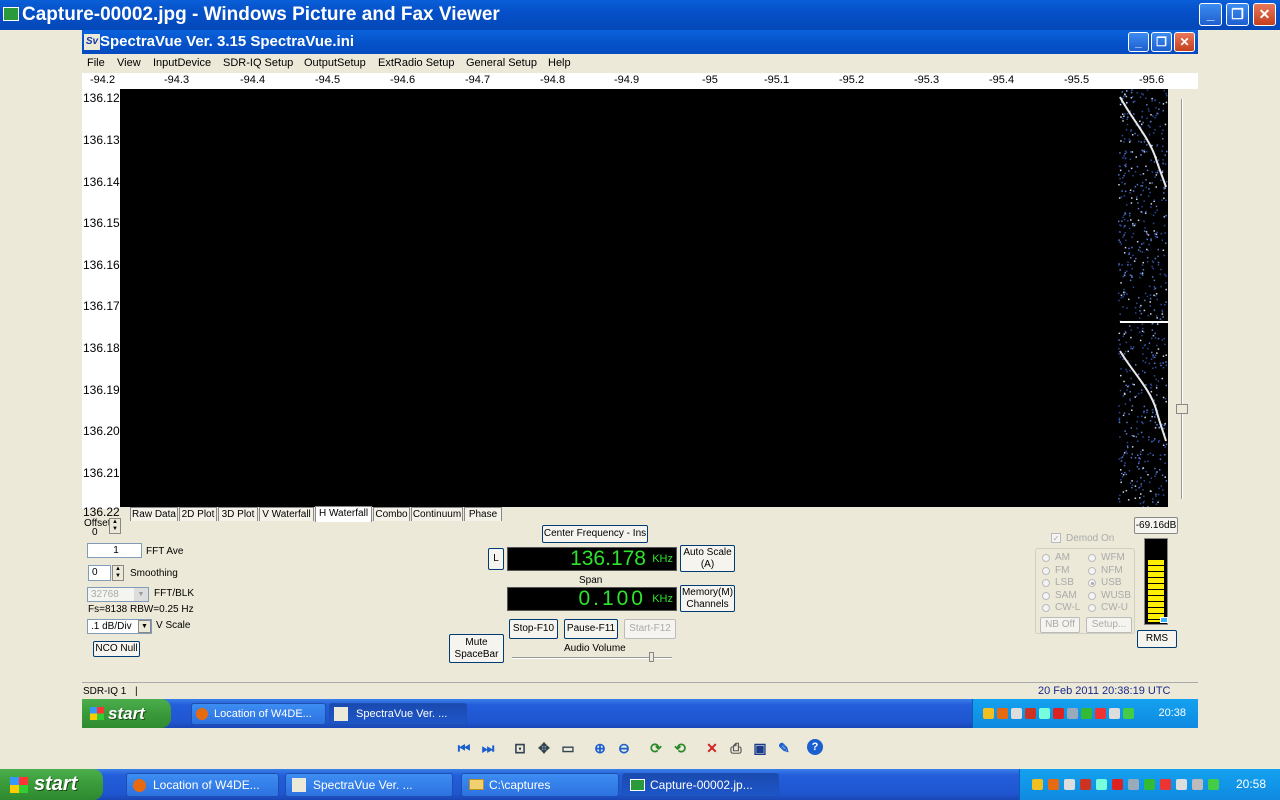  What do you see at coordinates (99, 573) in the screenshot?
I see `smoothing-input: 0` at bounding box center [99, 573].